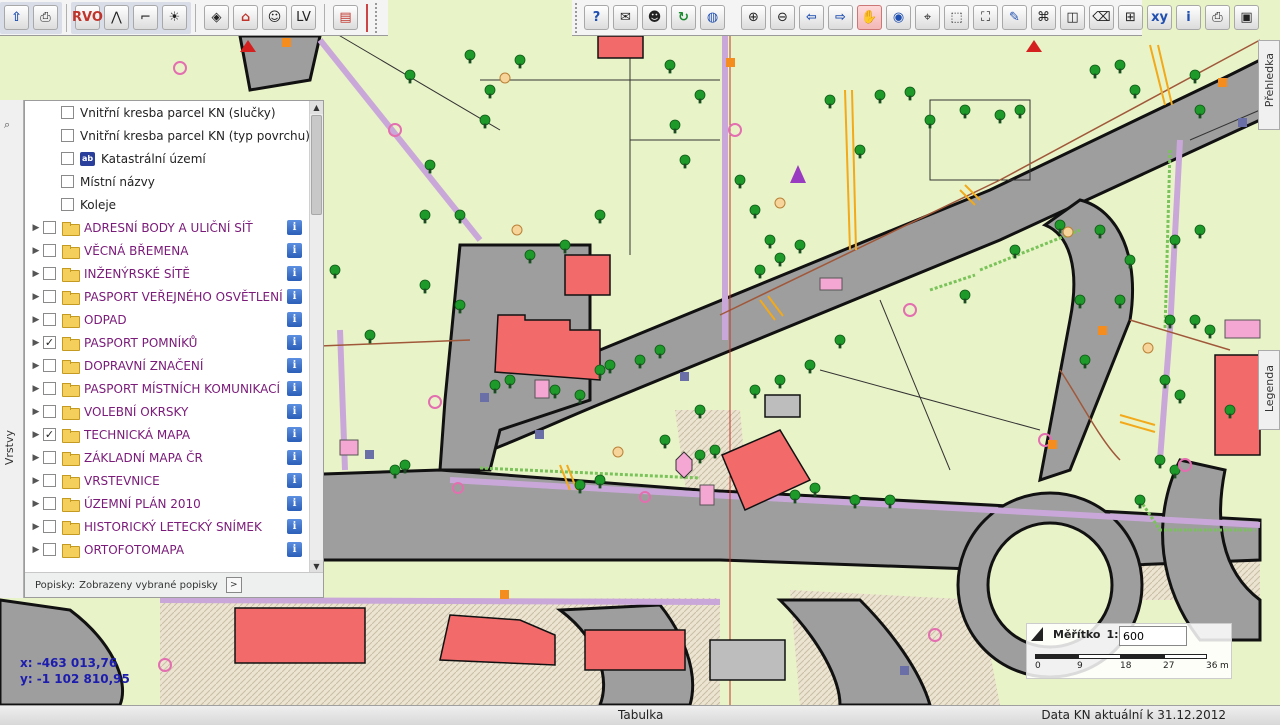 The width and height of the screenshot is (1280, 725). I want to click on labels-footer-button: >, so click(233, 585).